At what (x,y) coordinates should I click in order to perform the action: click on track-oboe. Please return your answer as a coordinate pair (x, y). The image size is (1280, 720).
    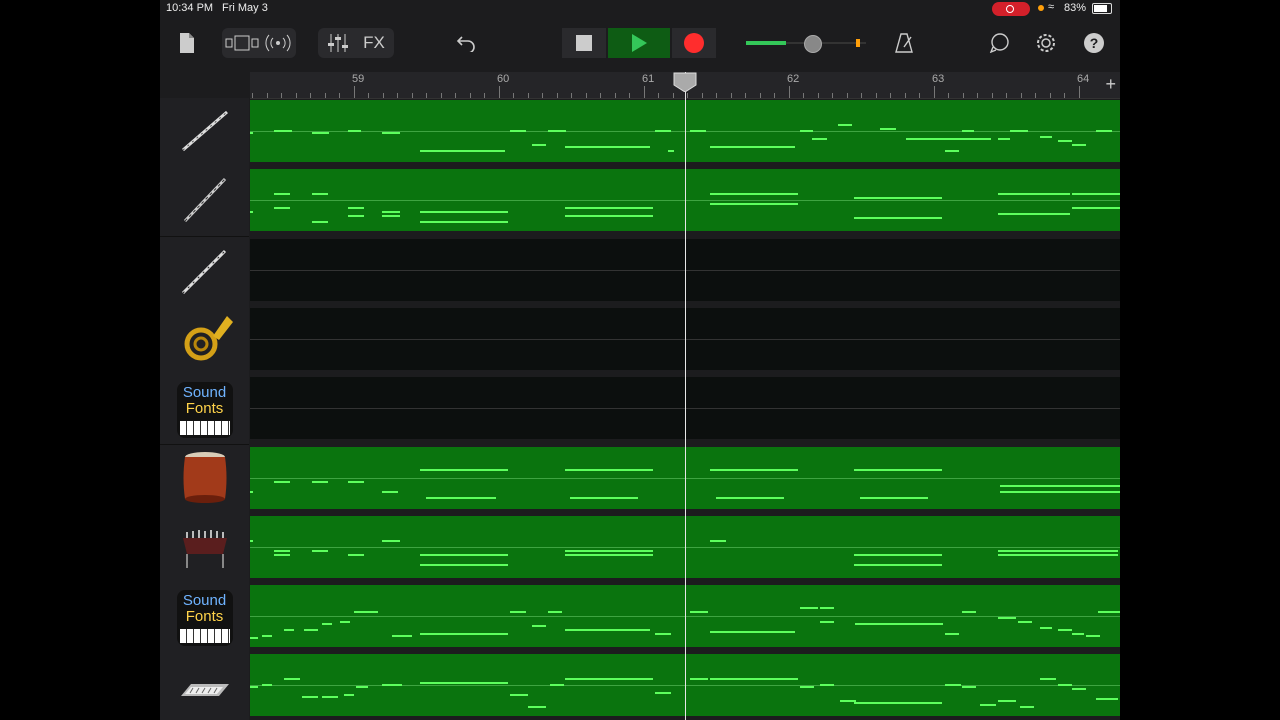
    Looking at the image, I should click on (640, 202).